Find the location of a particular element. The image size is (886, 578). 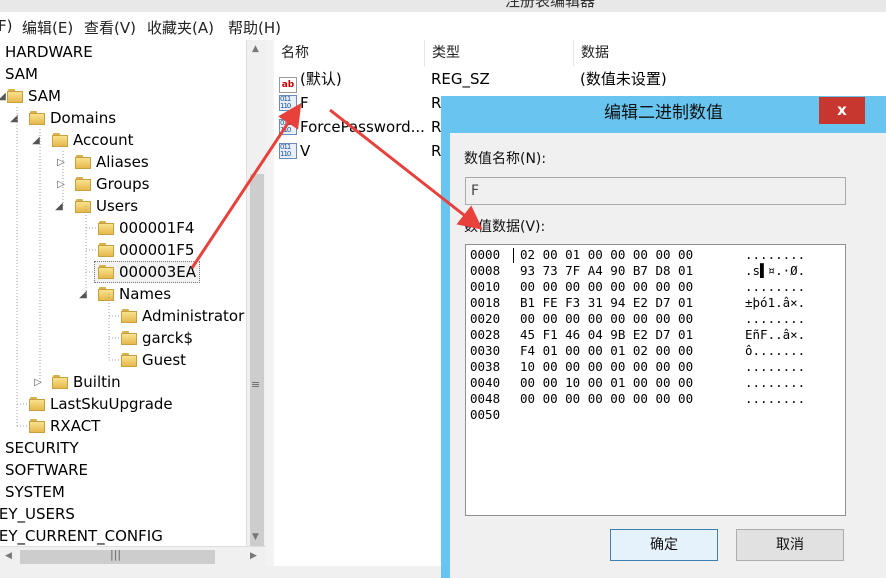

pane-splitter is located at coordinates (270, 309).